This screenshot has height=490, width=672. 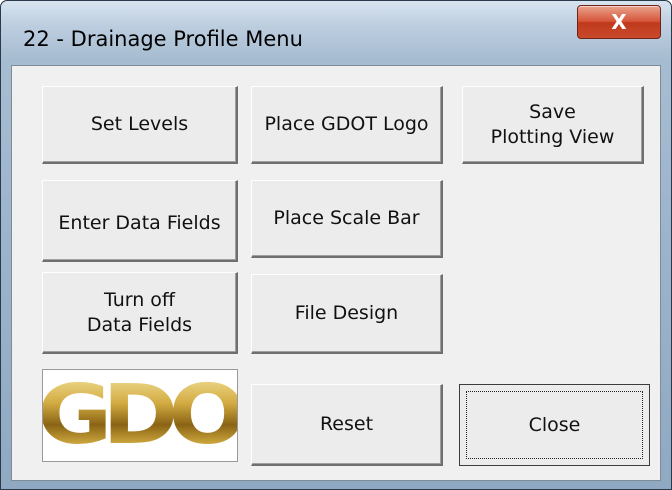 I want to click on save-plotting-view-label: Save Plotting View, so click(x=552, y=124).